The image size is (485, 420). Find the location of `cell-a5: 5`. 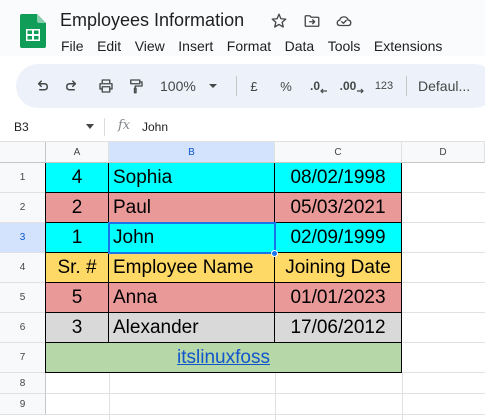

cell-a5: 5 is located at coordinates (77, 298).